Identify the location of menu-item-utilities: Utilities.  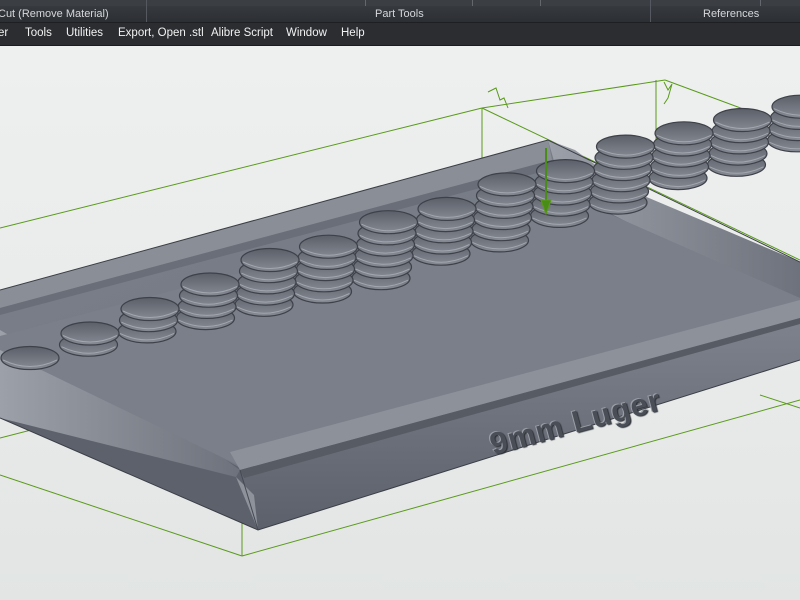
(84, 33).